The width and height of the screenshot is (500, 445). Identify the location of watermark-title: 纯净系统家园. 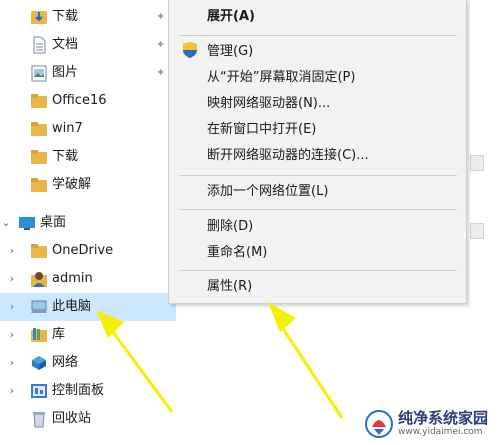
(443, 418).